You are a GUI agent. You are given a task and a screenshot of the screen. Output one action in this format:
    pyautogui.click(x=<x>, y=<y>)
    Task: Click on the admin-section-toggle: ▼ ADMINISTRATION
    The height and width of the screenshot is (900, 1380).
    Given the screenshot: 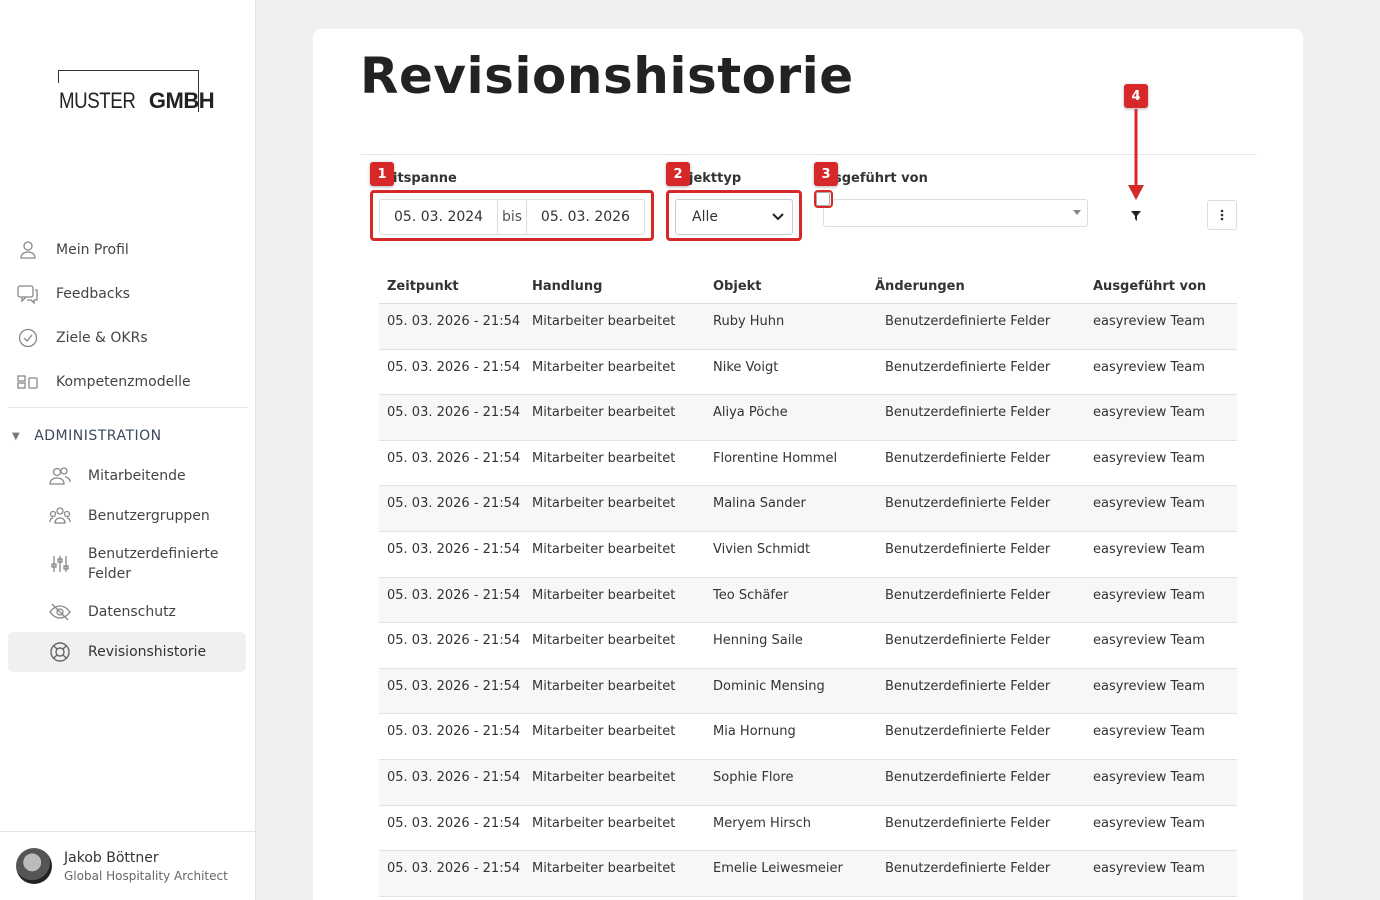 What is the action you would take?
    pyautogui.click(x=87, y=436)
    